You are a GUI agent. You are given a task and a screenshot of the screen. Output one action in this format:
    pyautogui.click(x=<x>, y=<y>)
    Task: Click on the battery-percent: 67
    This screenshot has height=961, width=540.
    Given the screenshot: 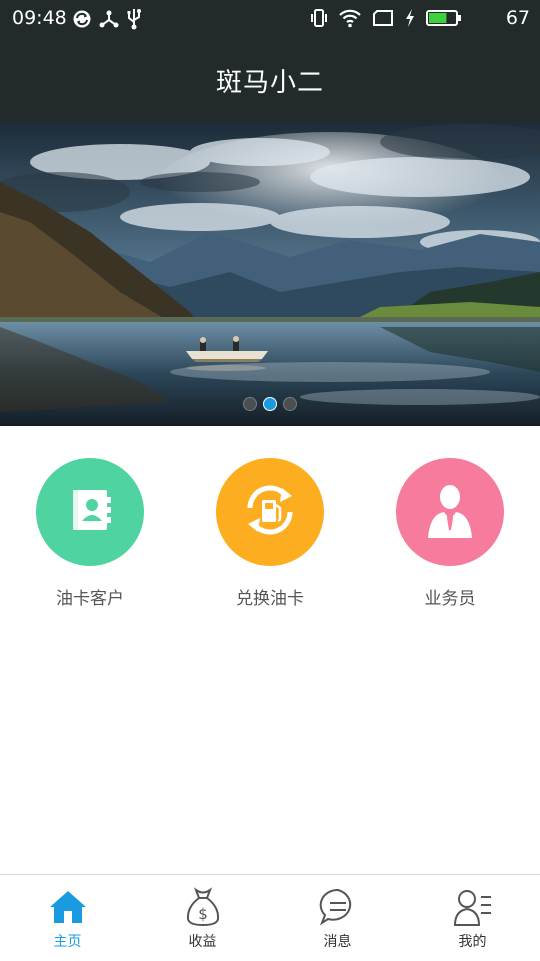 What is the action you would take?
    pyautogui.click(x=517, y=18)
    